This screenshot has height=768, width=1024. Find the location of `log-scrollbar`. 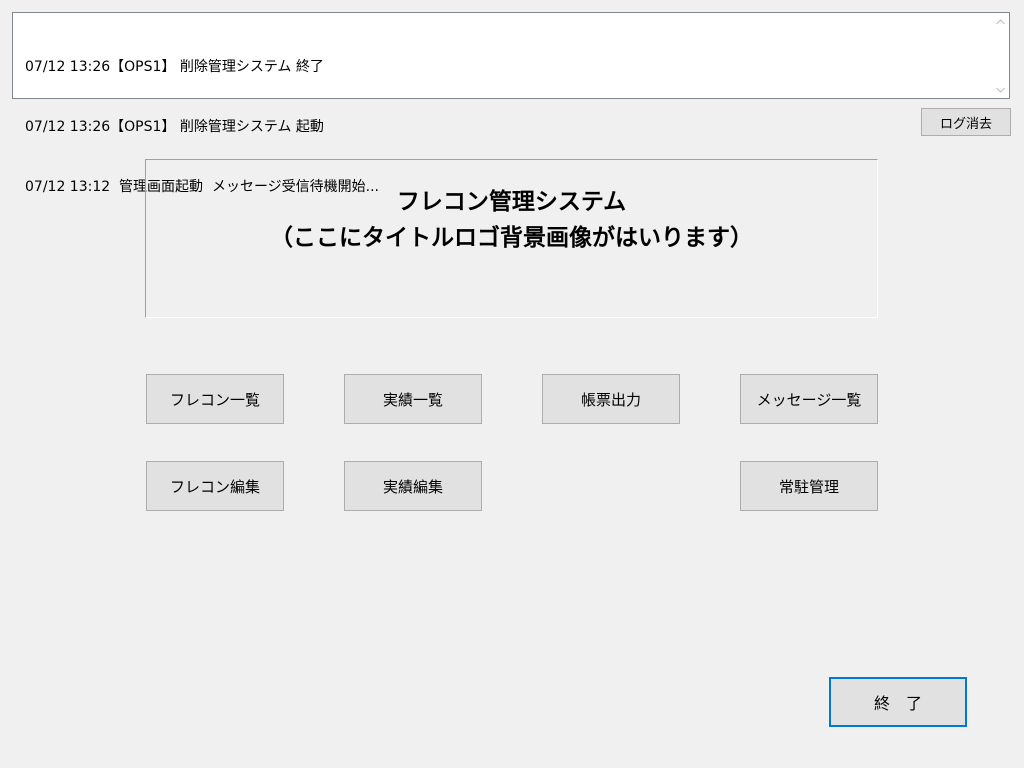

log-scrollbar is located at coordinates (1000, 55).